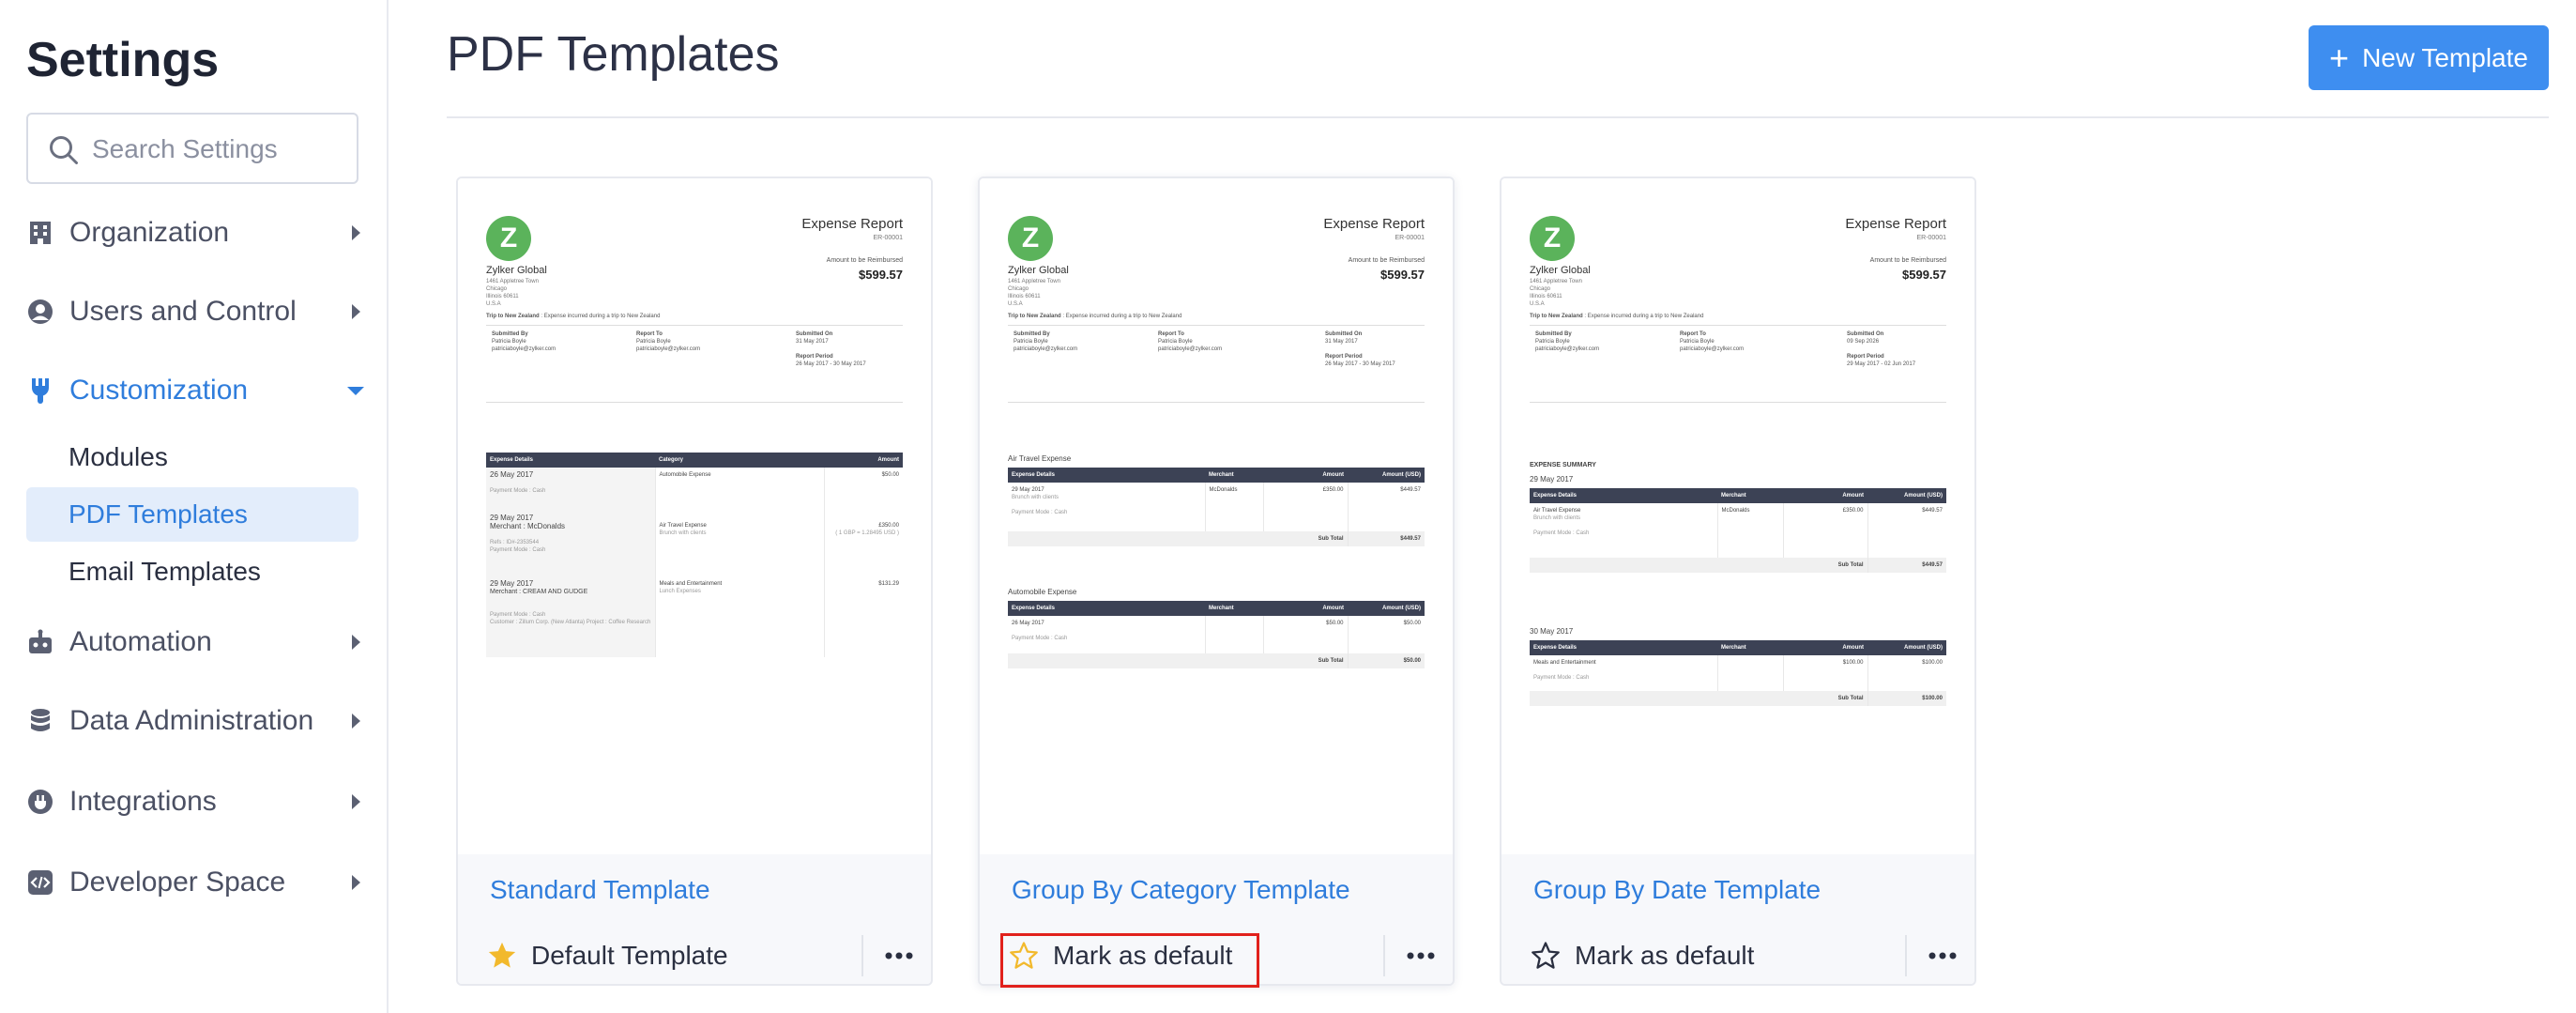 Image resolution: width=2576 pixels, height=1013 pixels. I want to click on sidebar-subitem-label: Modules, so click(118, 456).